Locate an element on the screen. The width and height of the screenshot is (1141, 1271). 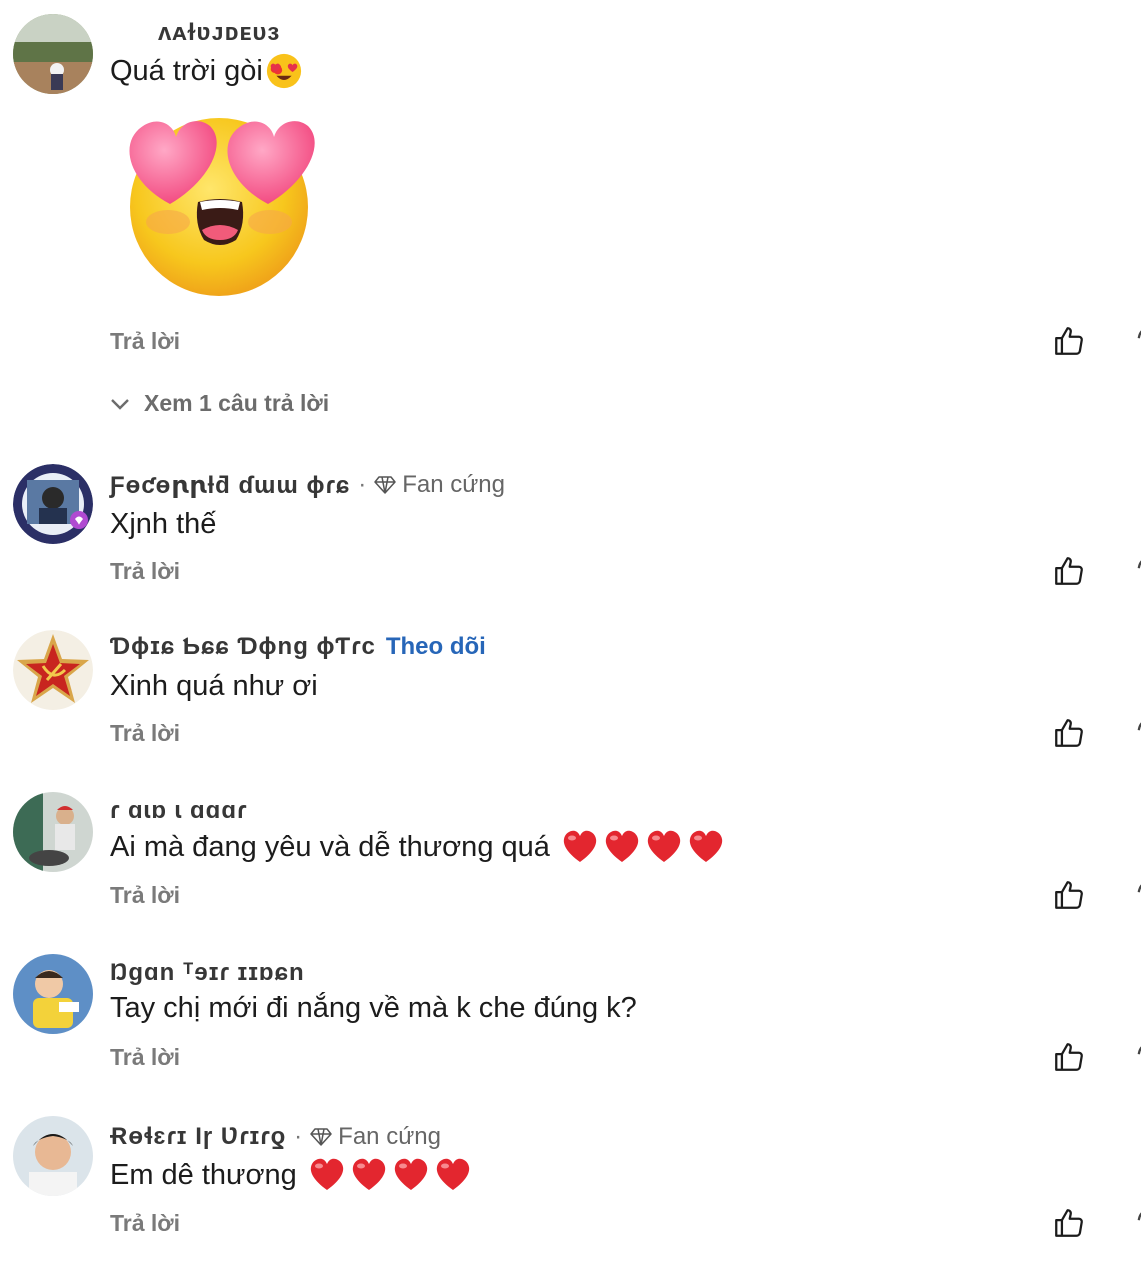
comment-author-row: Ƒɵƈɵꞃꞃƚƌ ɗɯɯ ɸɾɕ · Fan cứng is located at coordinates (307, 485).